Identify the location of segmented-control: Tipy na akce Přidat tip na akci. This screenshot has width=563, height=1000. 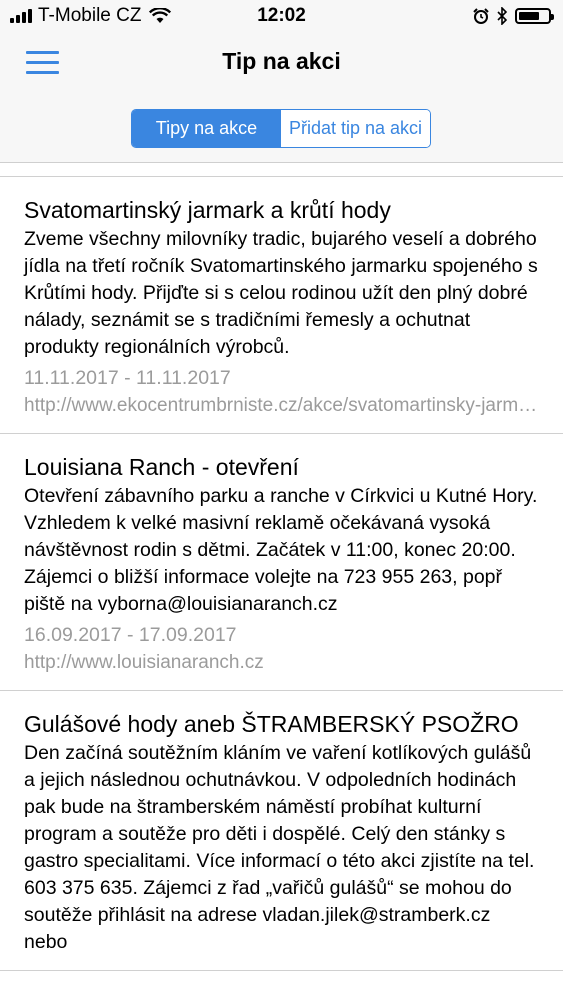
(281, 128).